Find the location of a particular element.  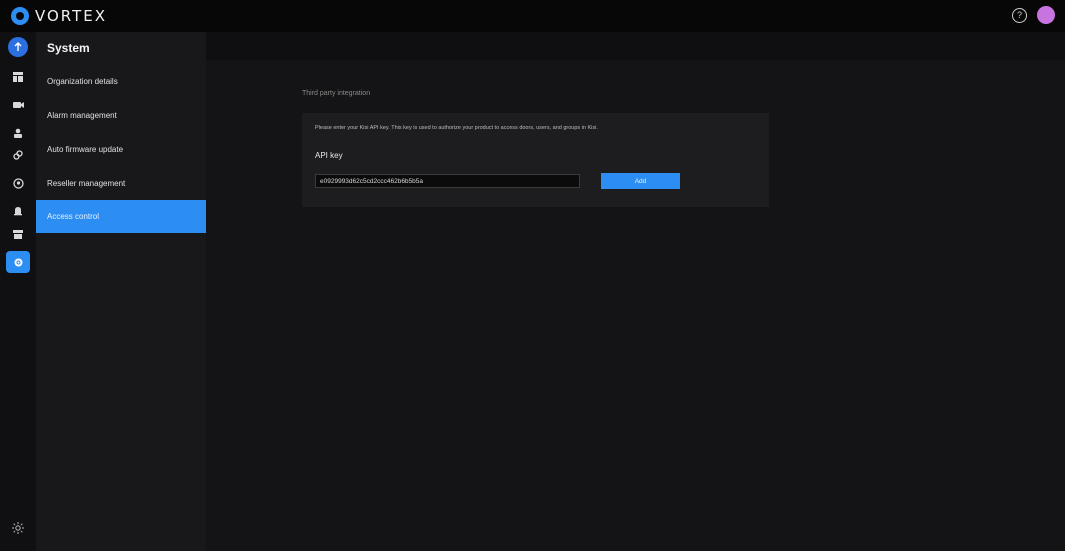

link-icon is located at coordinates (18, 155).